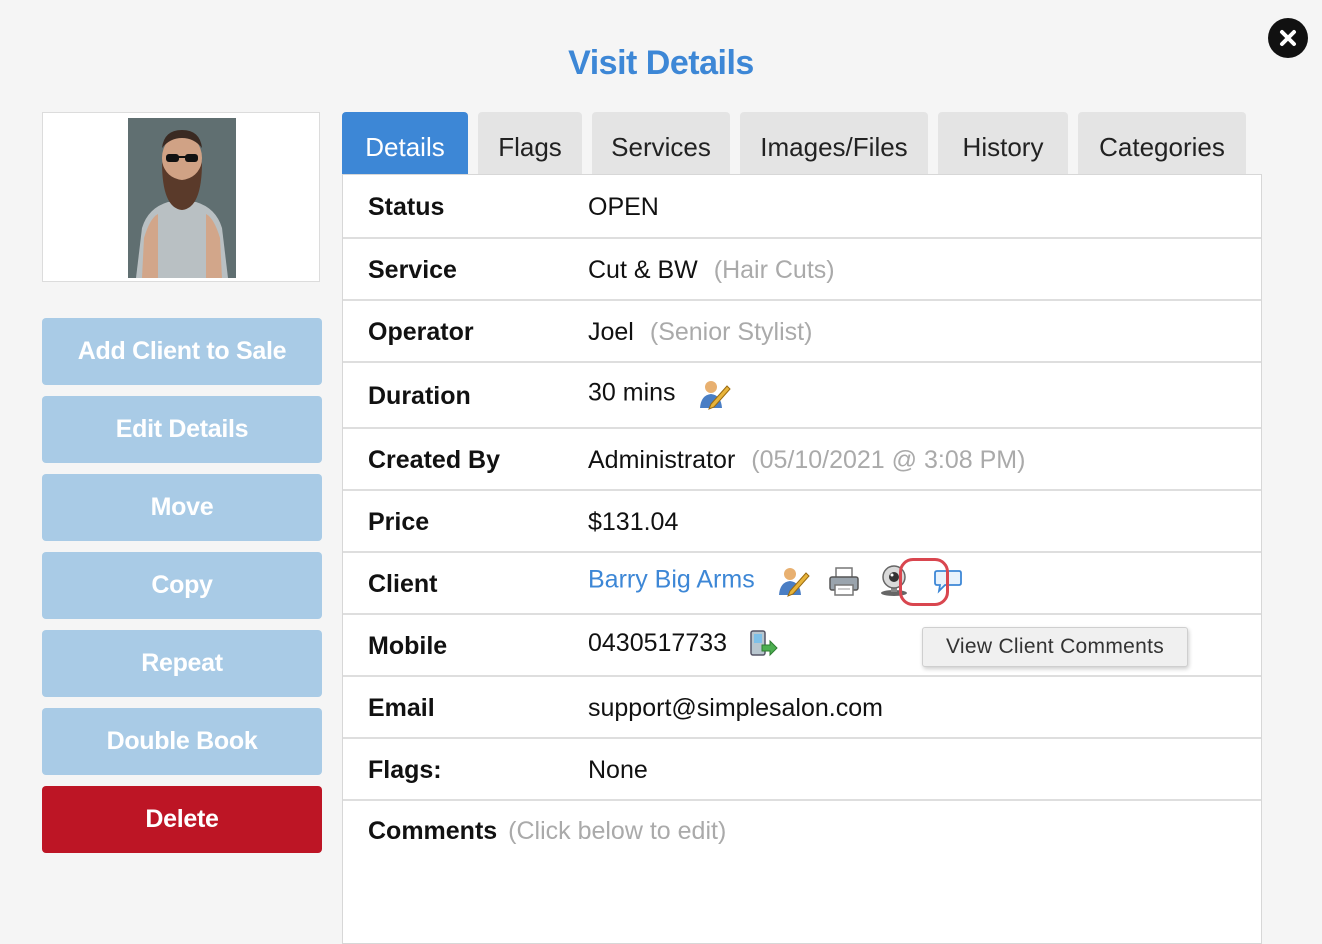  I want to click on operator-row: Operator Joel (Senior Stylist), so click(802, 332).